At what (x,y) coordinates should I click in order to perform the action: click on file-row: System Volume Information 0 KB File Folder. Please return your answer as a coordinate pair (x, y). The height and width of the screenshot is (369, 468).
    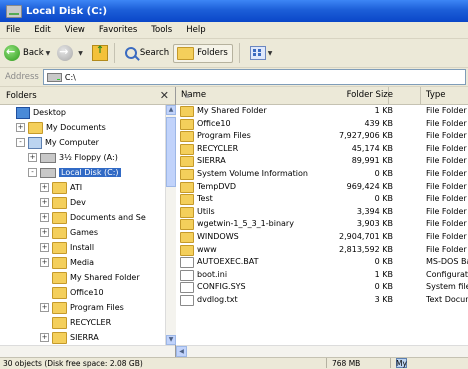
    Looking at the image, I should click on (322, 174).